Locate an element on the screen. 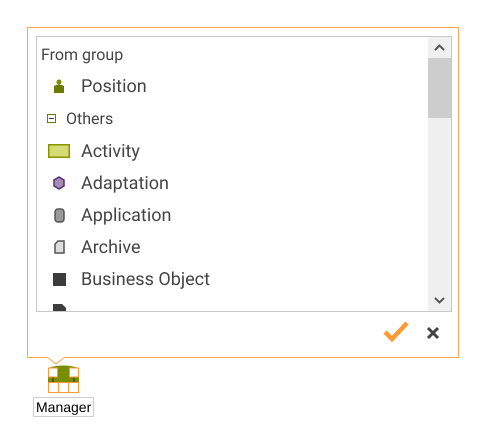  close-icon is located at coordinates (433, 333).